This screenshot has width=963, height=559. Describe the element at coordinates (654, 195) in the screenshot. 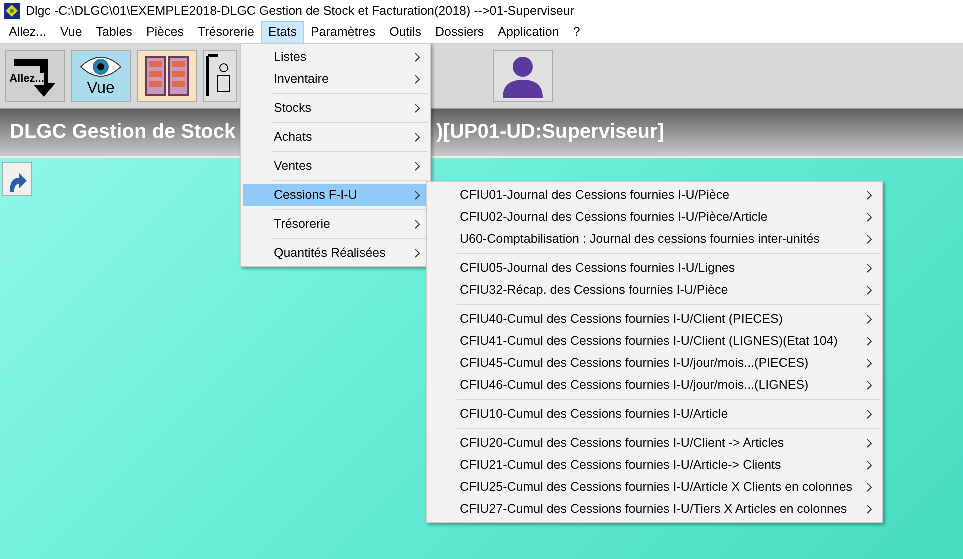

I see `menu-item: CFIU01-Journal des Cessions fournies I-U/Pièce` at that location.